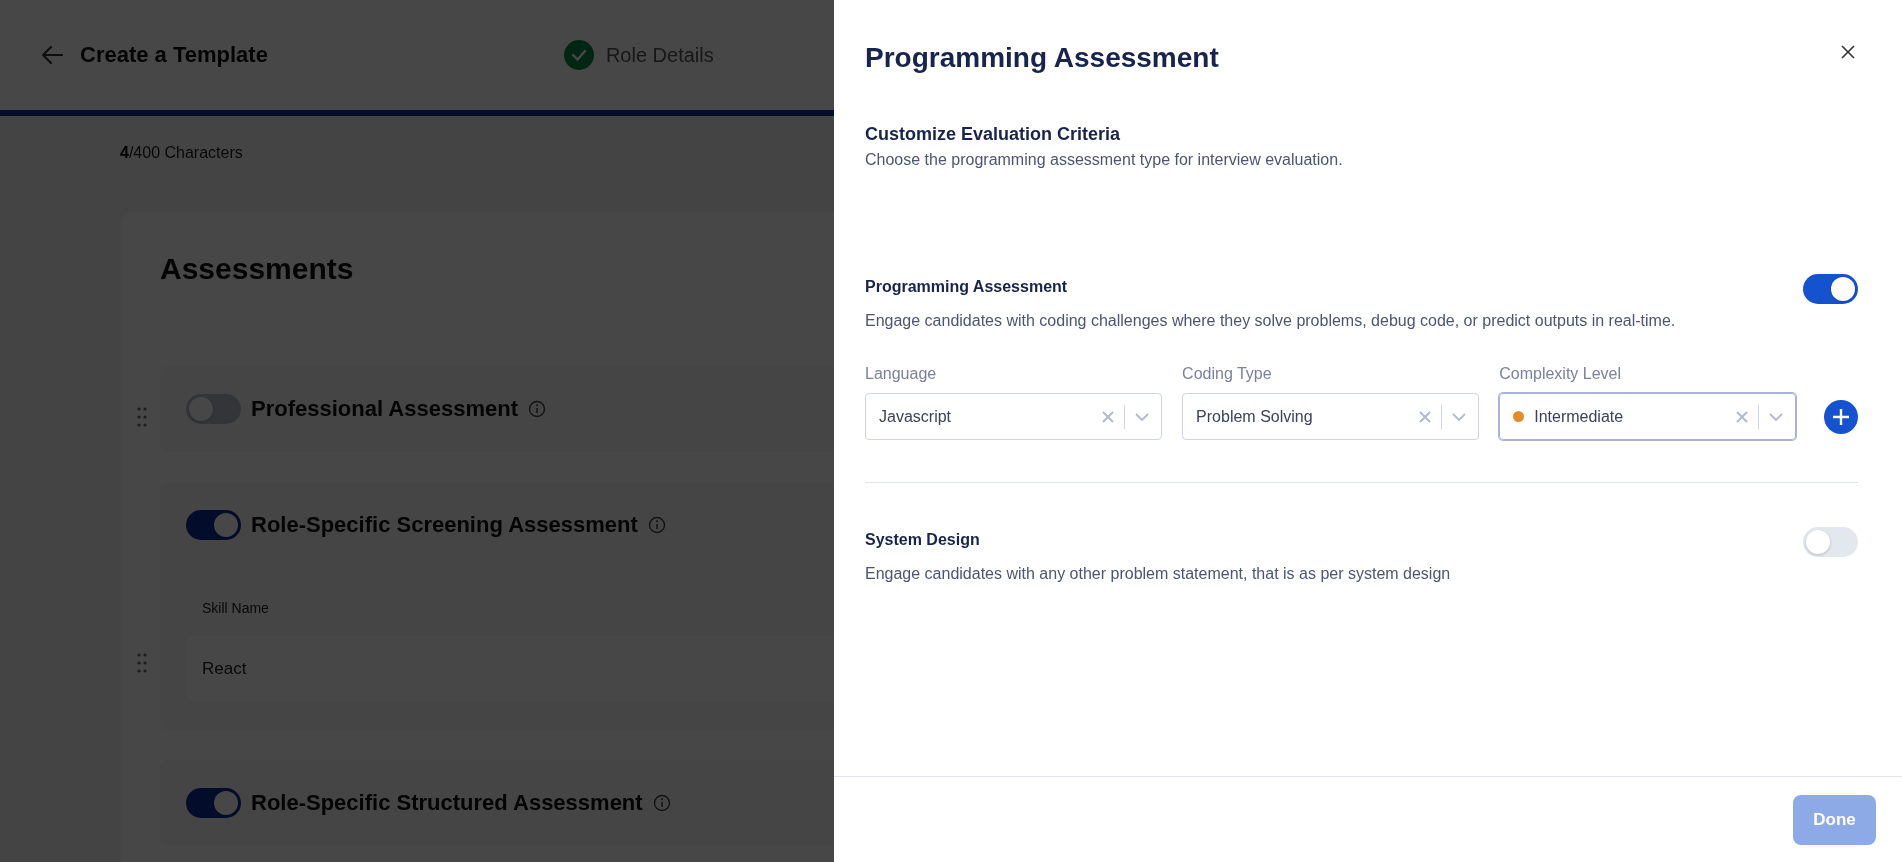 This screenshot has height=862, width=1902. I want to click on select-field: Problem Solving, so click(1331, 416).